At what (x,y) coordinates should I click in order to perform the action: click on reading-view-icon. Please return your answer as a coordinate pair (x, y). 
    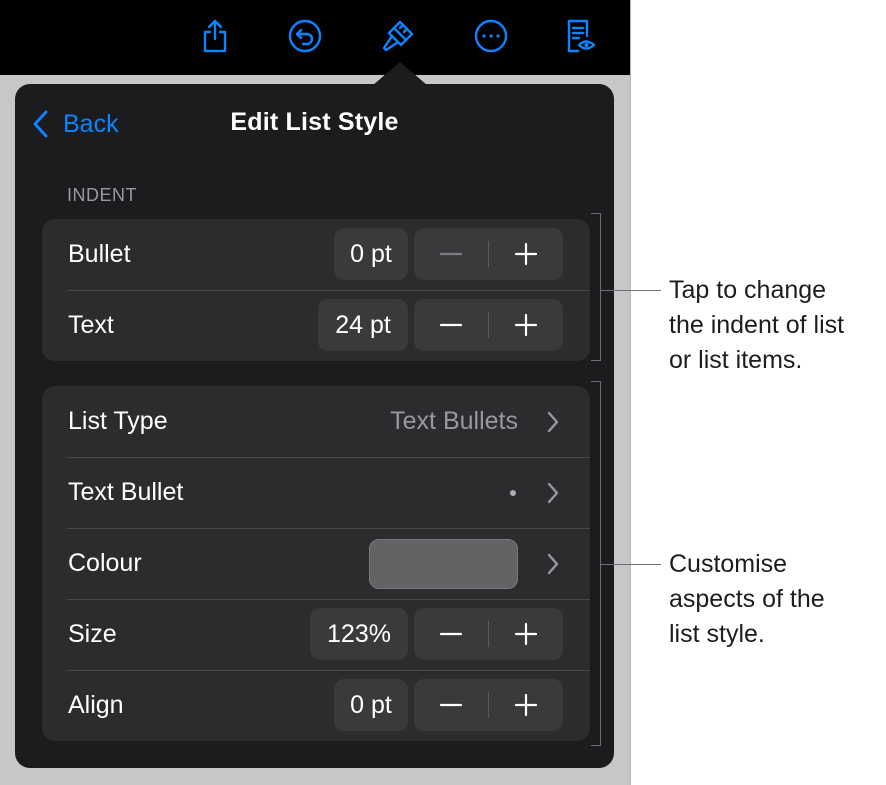
    Looking at the image, I should click on (579, 36).